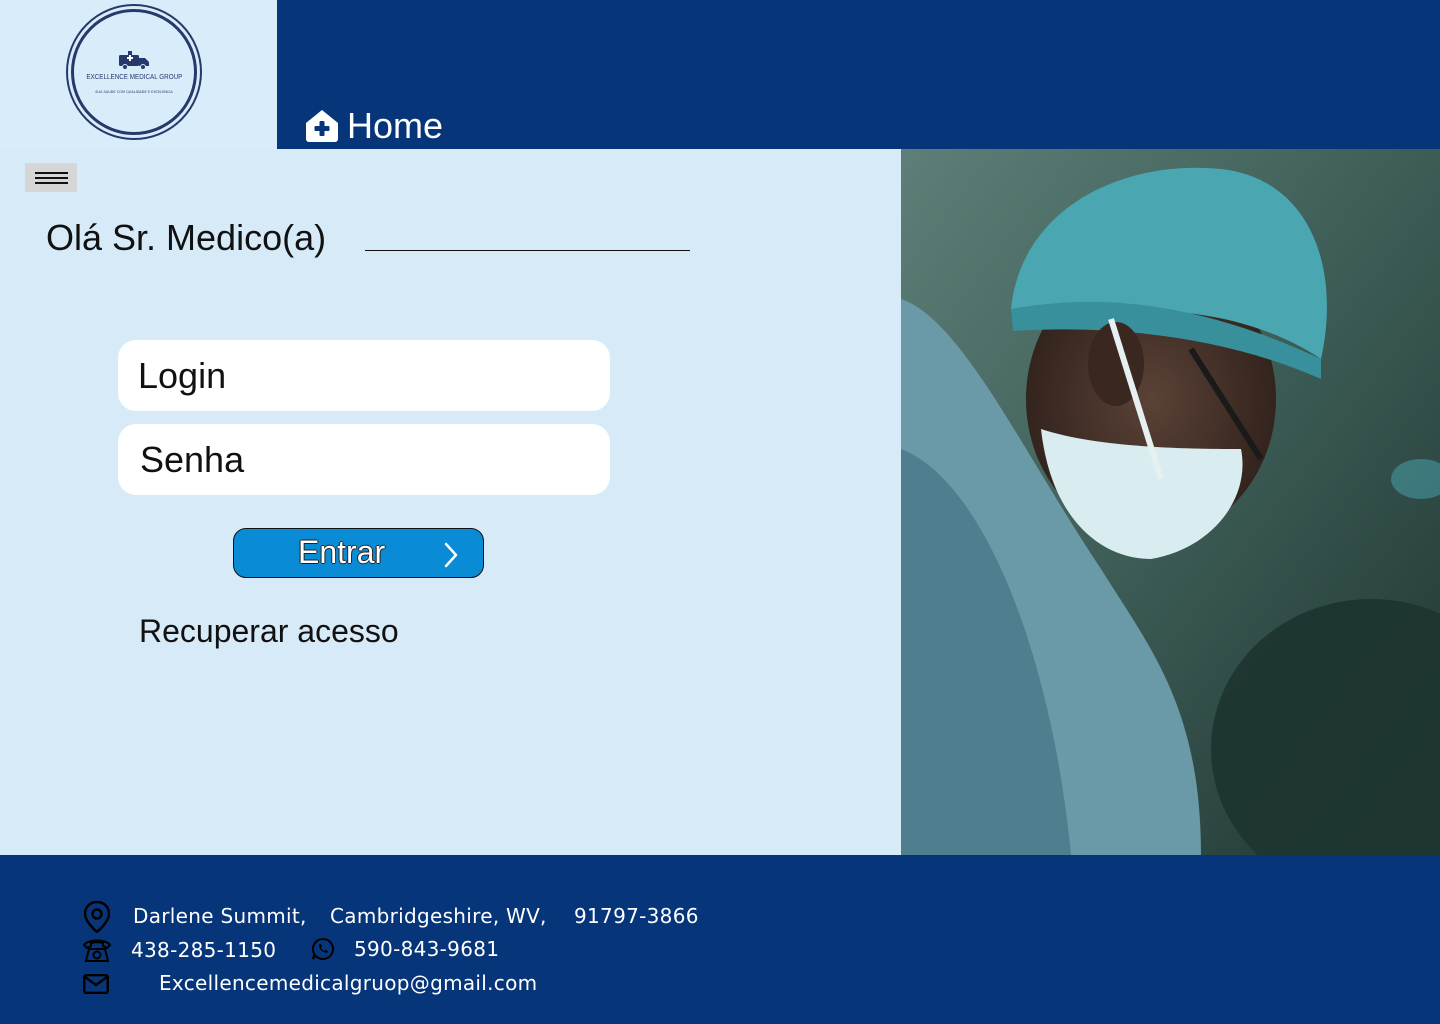  I want to click on mail-icon, so click(96, 984).